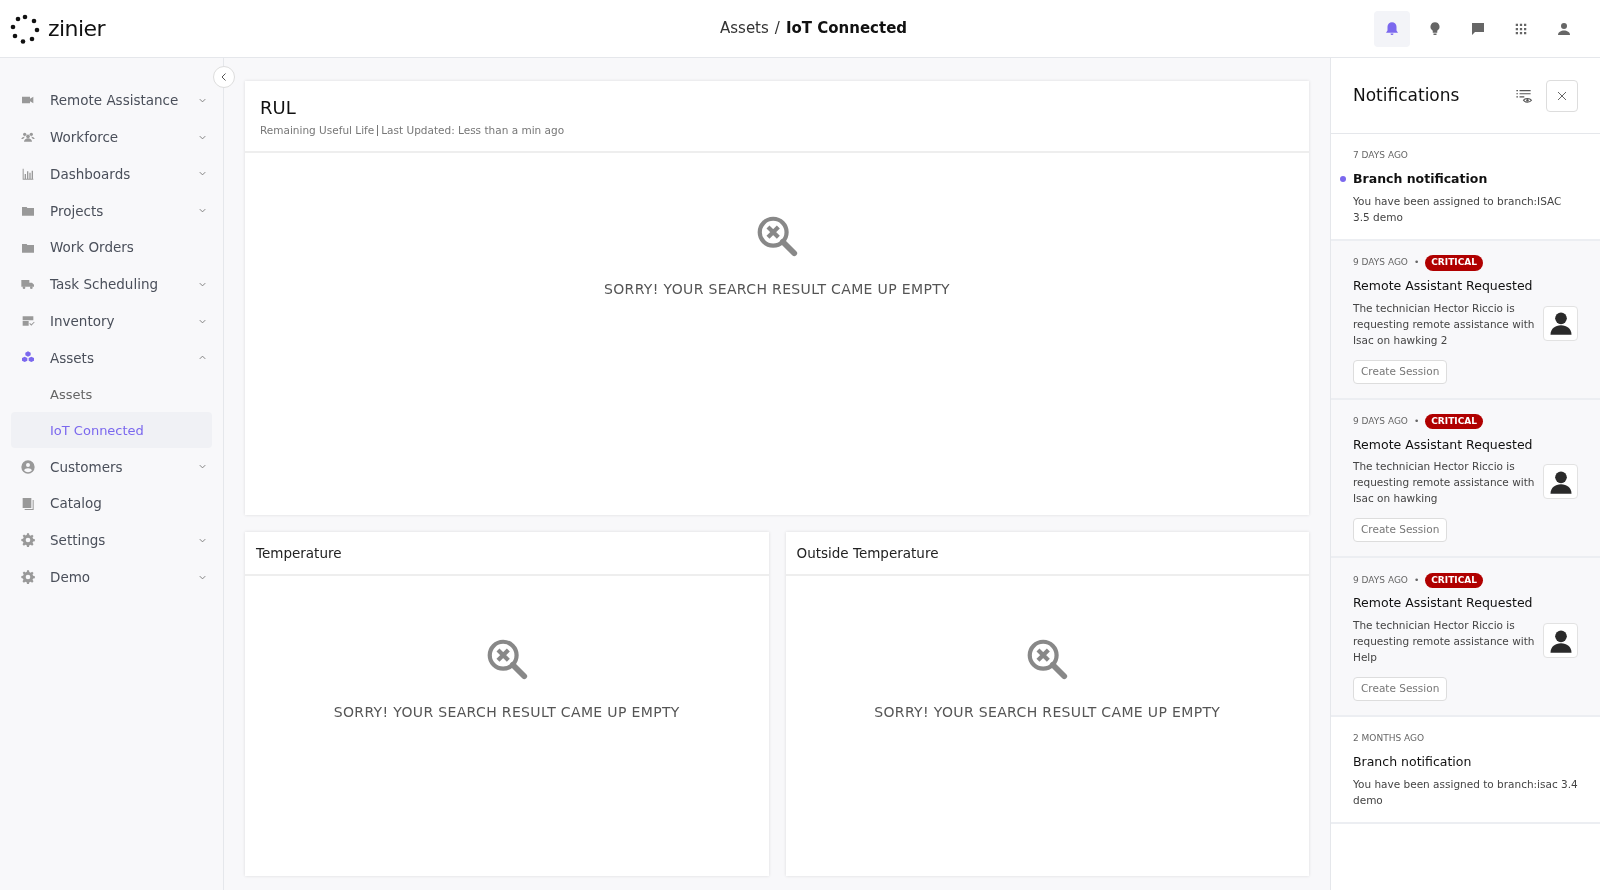 This screenshot has height=890, width=1600. I want to click on notification-body: The technician Hector Riccio is requesting remote assistance with Isac on hawking 2, so click(1444, 324).